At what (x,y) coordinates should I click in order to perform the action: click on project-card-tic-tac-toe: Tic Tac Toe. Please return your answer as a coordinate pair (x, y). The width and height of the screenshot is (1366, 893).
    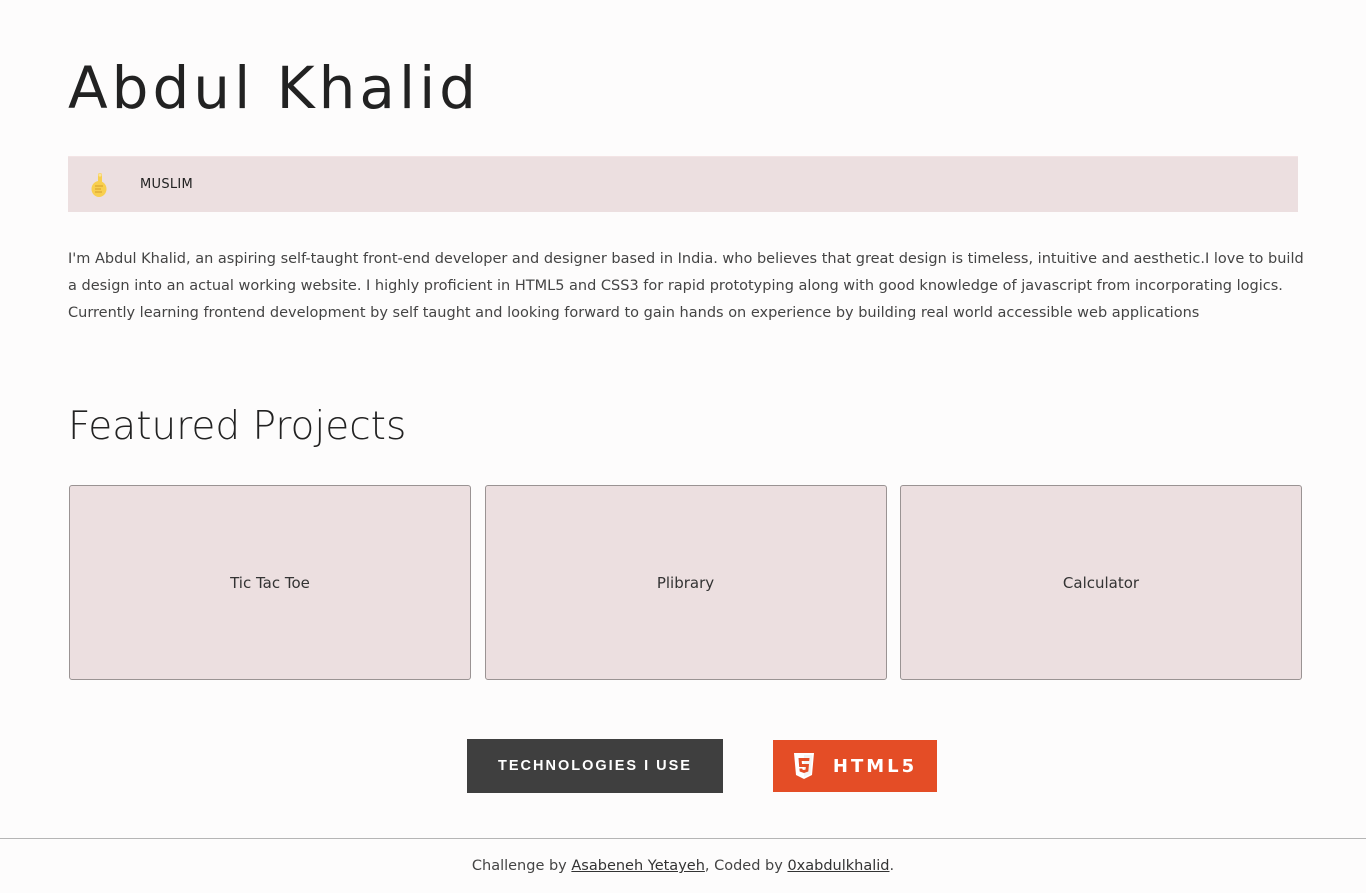
    Looking at the image, I should click on (270, 582).